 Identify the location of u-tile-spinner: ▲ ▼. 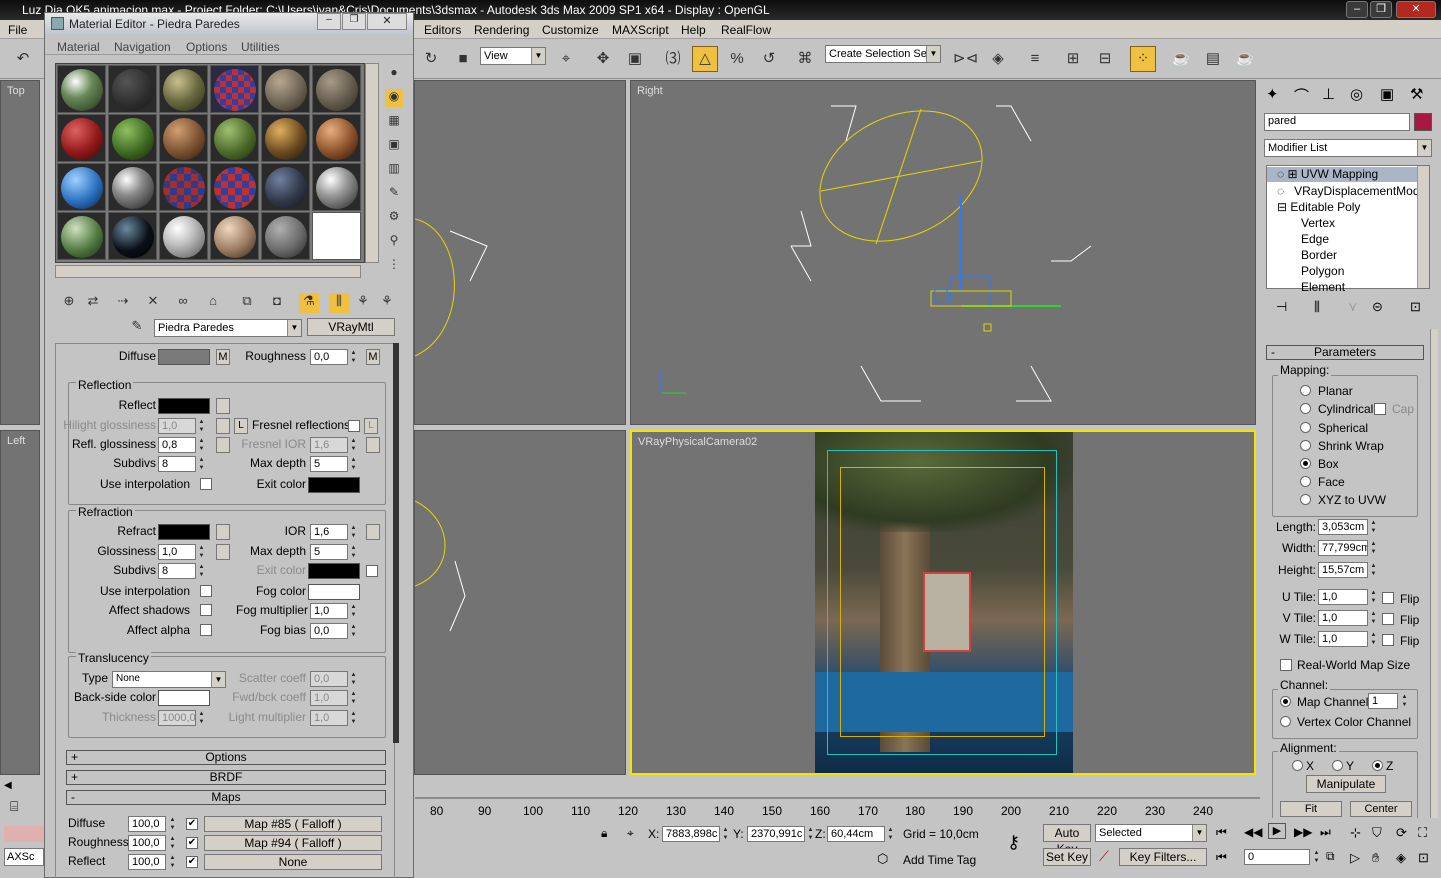
(1373, 597).